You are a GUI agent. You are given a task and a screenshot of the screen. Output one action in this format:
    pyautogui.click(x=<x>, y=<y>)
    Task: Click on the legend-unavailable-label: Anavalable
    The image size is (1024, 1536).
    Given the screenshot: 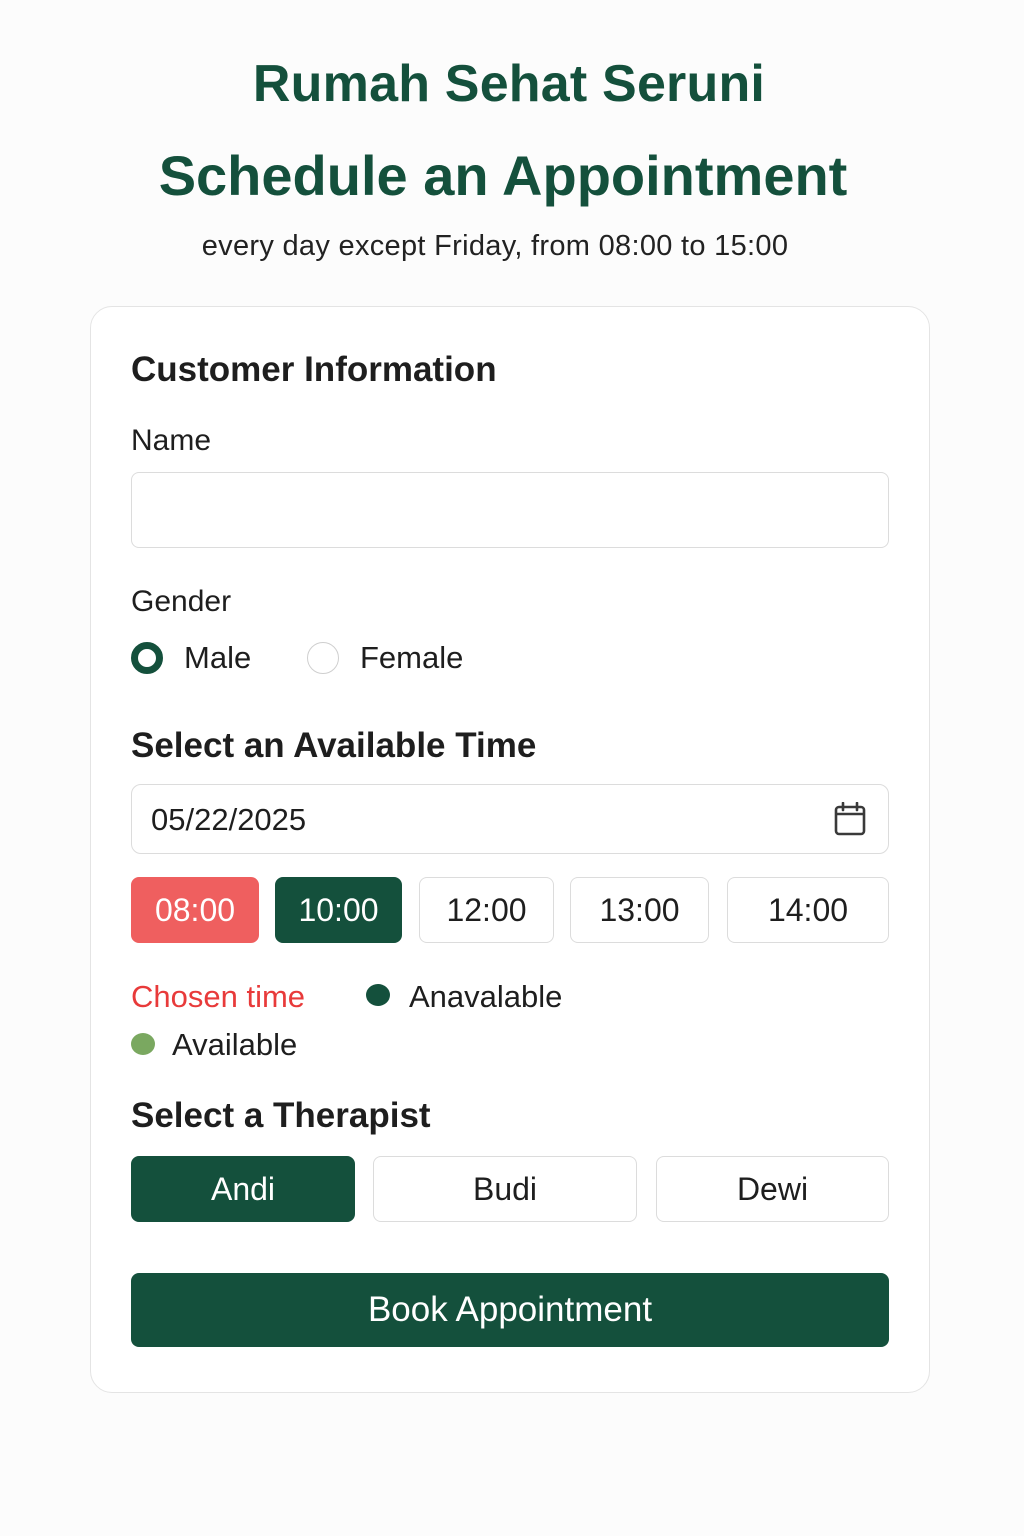 What is the action you would take?
    pyautogui.click(x=486, y=996)
    